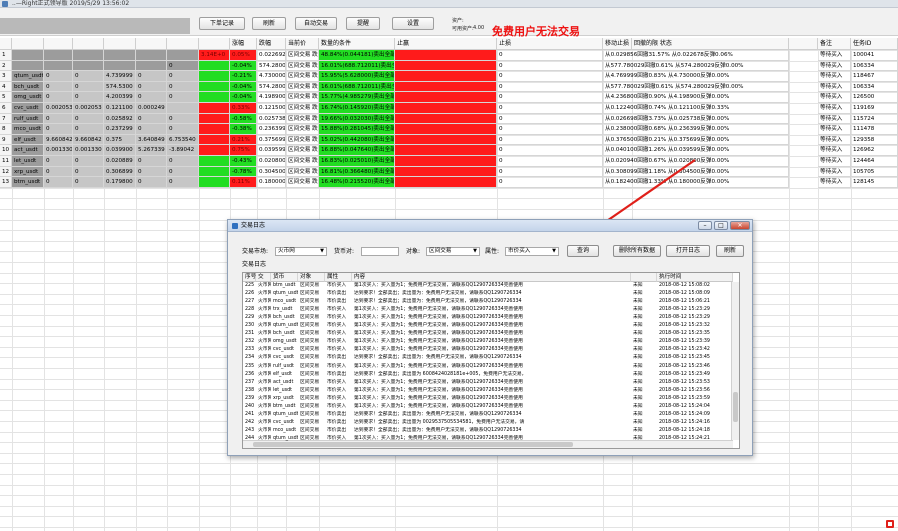  What do you see at coordinates (120, 76) in the screenshot?
I see `value-cell: 4.739999` at bounding box center [120, 76].